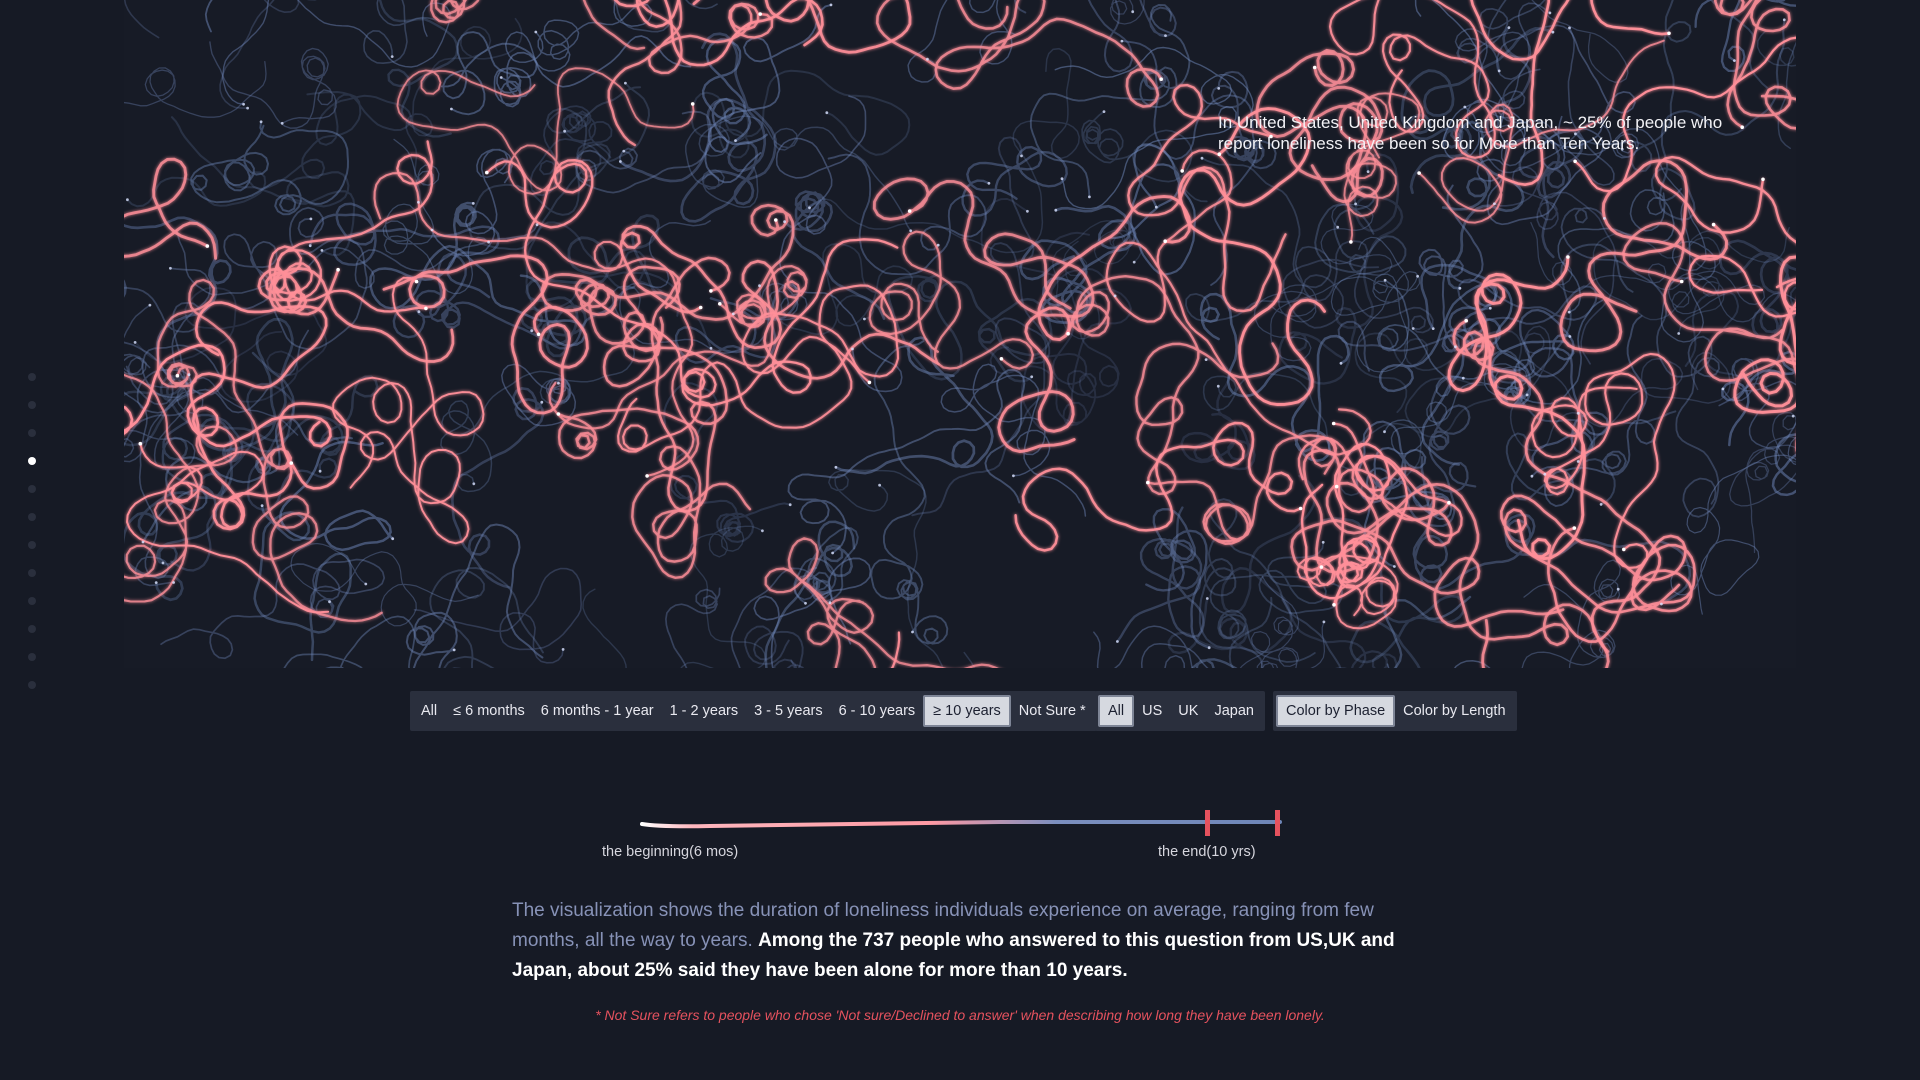 This screenshot has width=1920, height=1080. I want to click on legend-marker-end, so click(1277, 823).